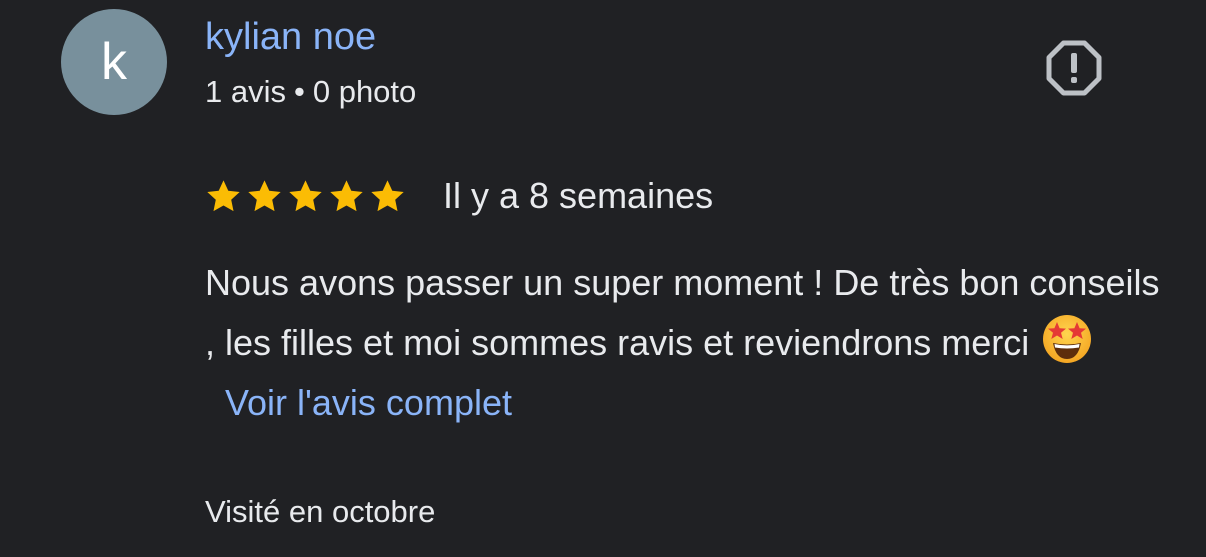 The image size is (1206, 557). Describe the element at coordinates (364, 91) in the screenshot. I see `photo-count: 0 photo` at that location.